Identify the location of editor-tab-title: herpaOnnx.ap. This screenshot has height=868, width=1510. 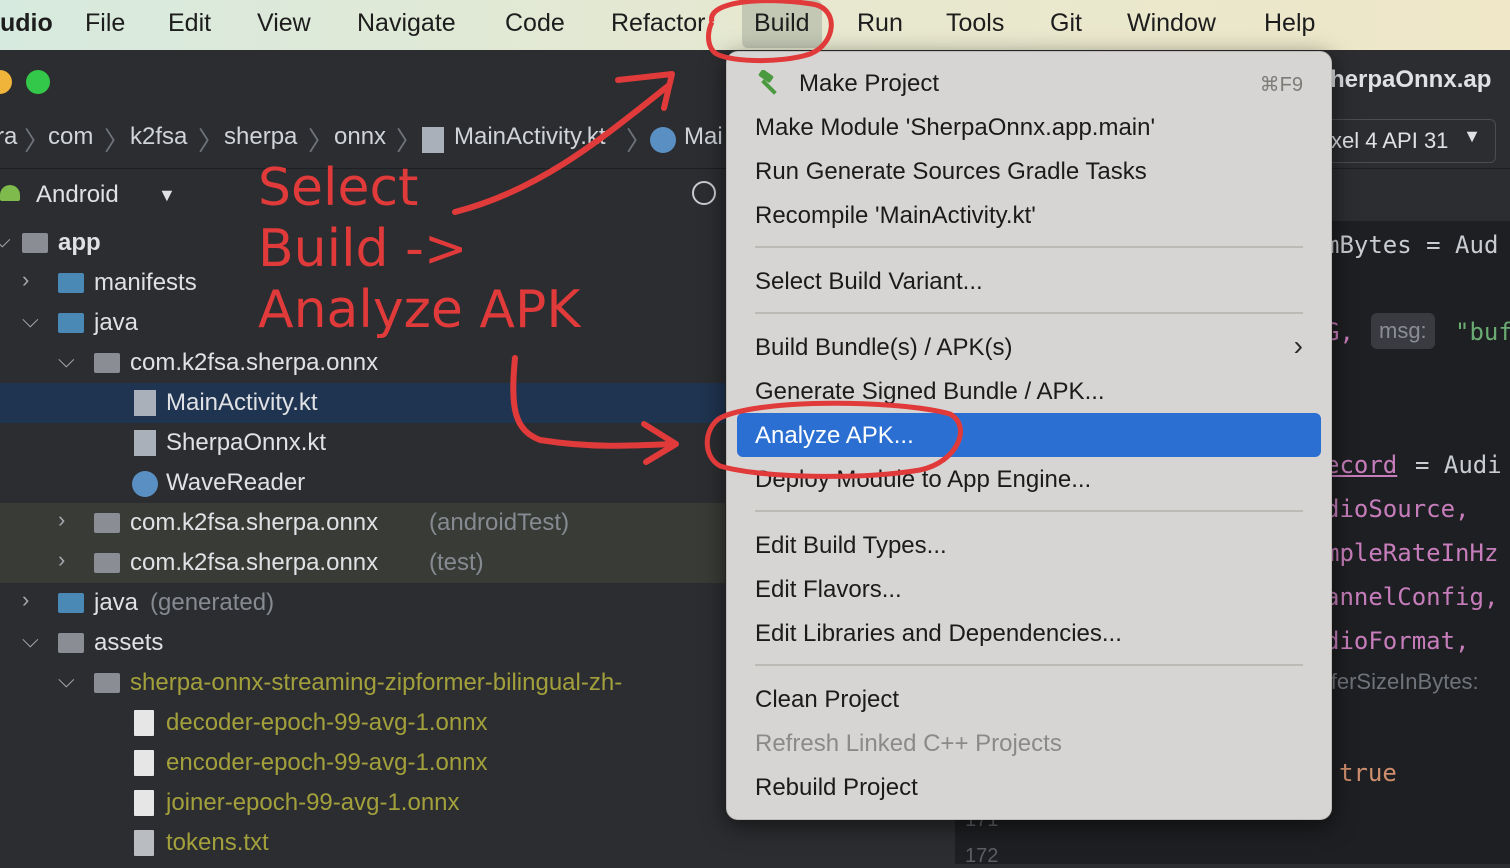
(1410, 80).